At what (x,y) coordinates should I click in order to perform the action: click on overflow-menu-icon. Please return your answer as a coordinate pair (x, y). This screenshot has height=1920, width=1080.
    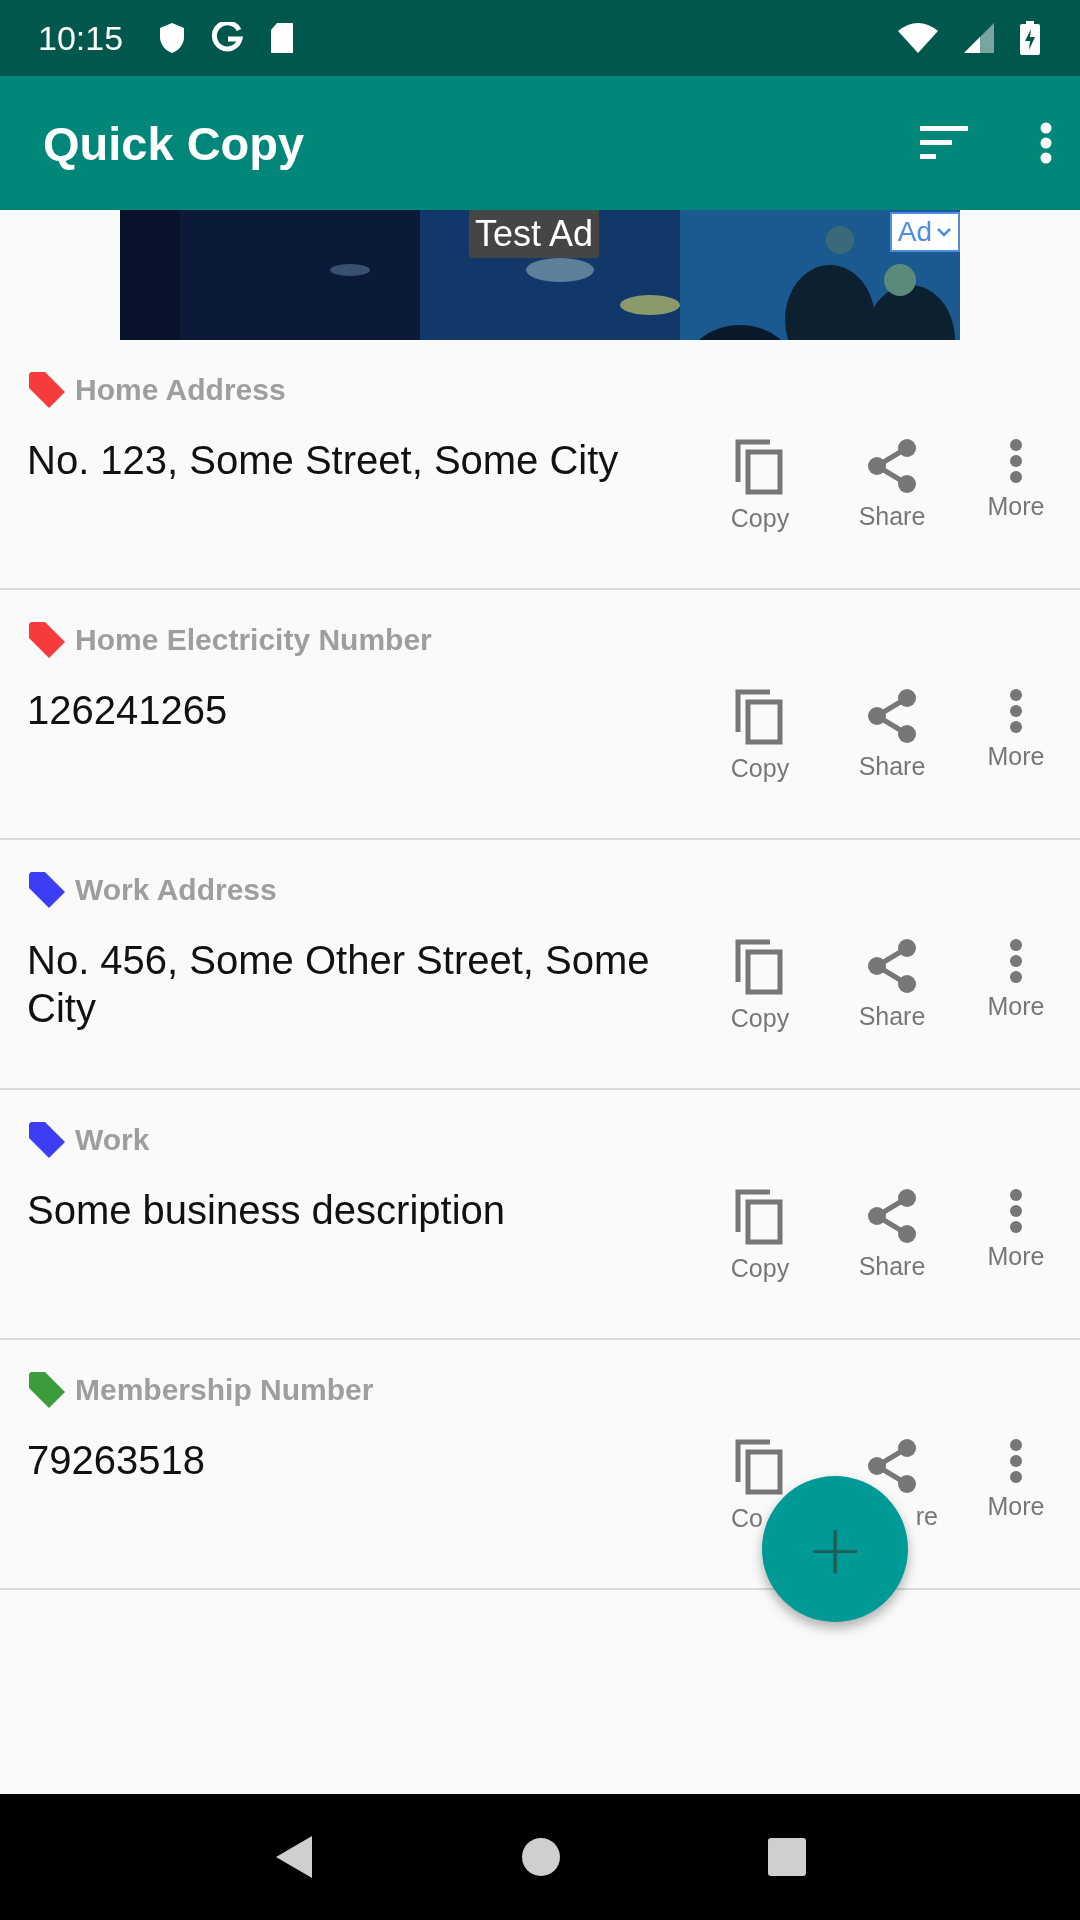
    Looking at the image, I should click on (1046, 143).